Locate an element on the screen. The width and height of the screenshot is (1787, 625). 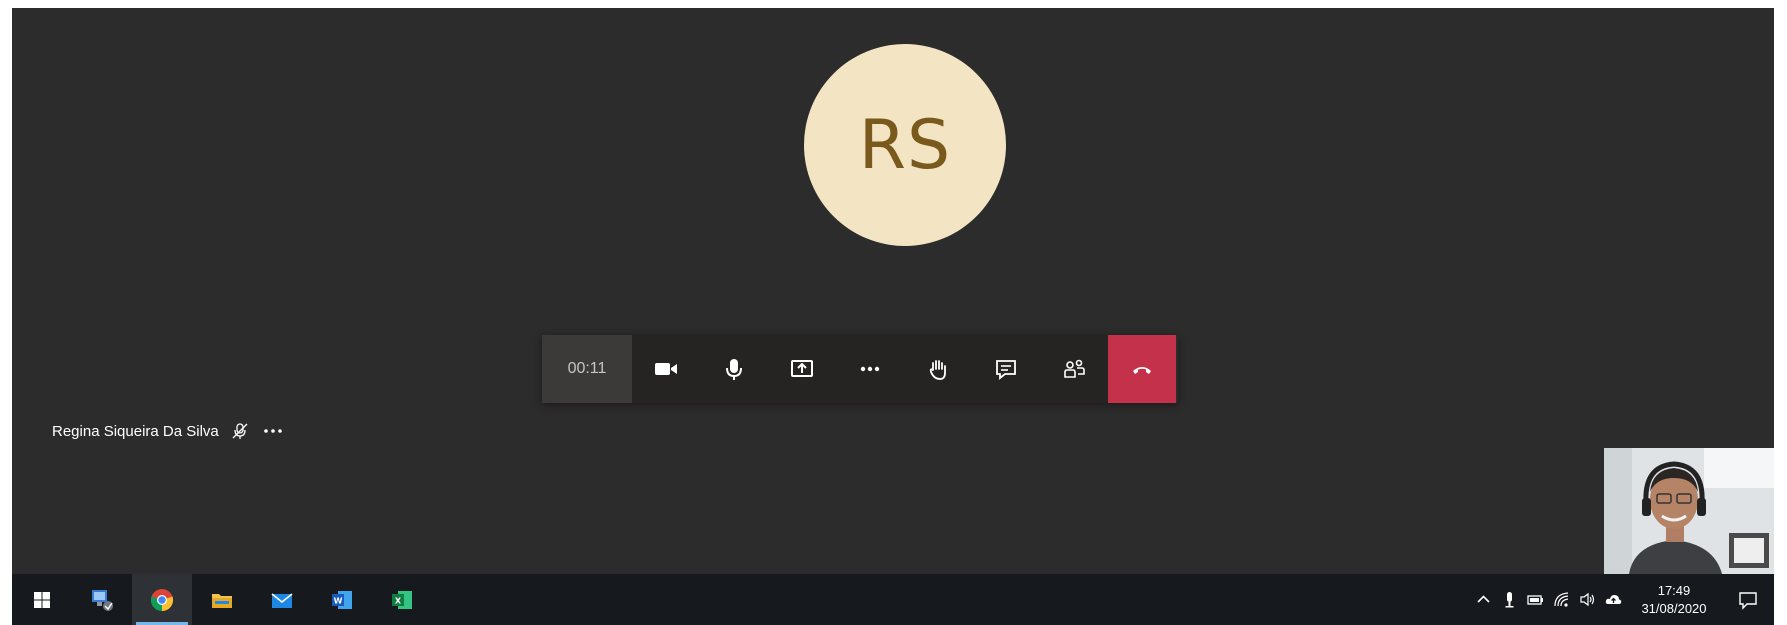
hang-up-button is located at coordinates (1142, 369).